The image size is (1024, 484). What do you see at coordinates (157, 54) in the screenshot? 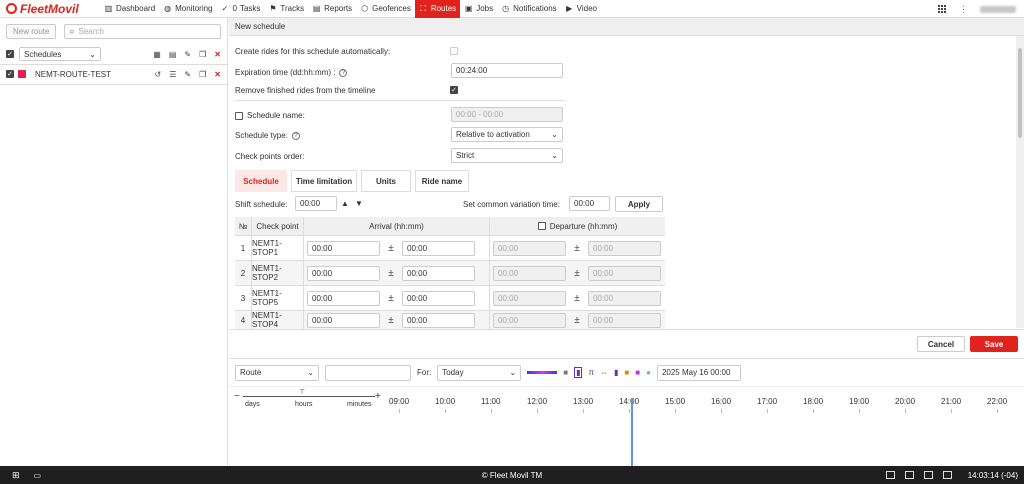
I see `calendar-icon: ▦` at bounding box center [157, 54].